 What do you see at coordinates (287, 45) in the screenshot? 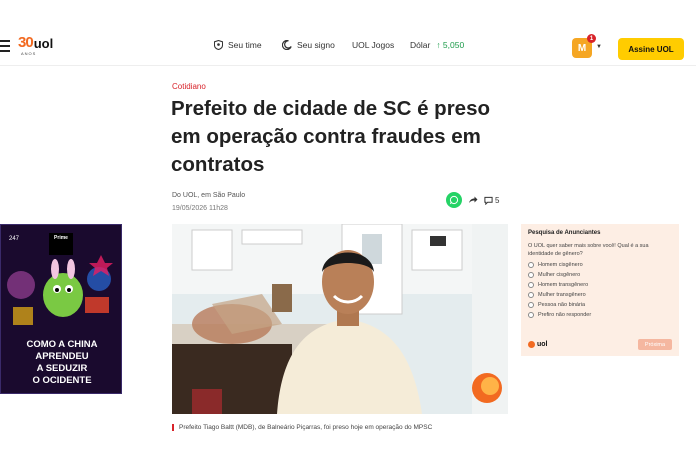
I see `moon-icon` at bounding box center [287, 45].